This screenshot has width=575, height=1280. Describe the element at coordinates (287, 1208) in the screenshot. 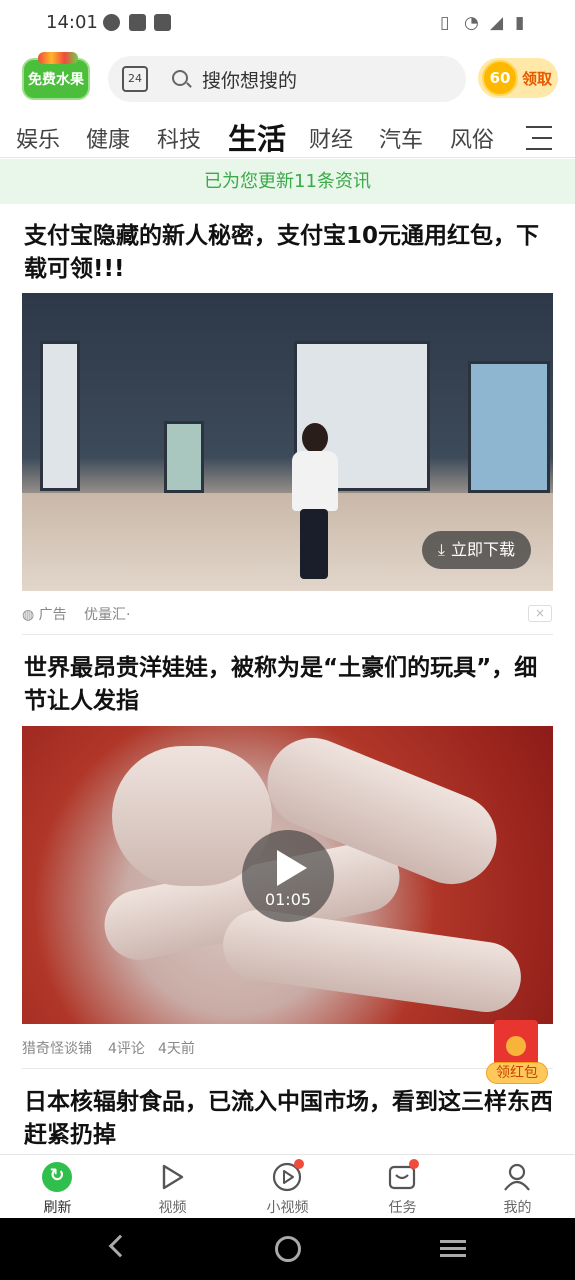

I see `nav-label: 小视频` at that location.